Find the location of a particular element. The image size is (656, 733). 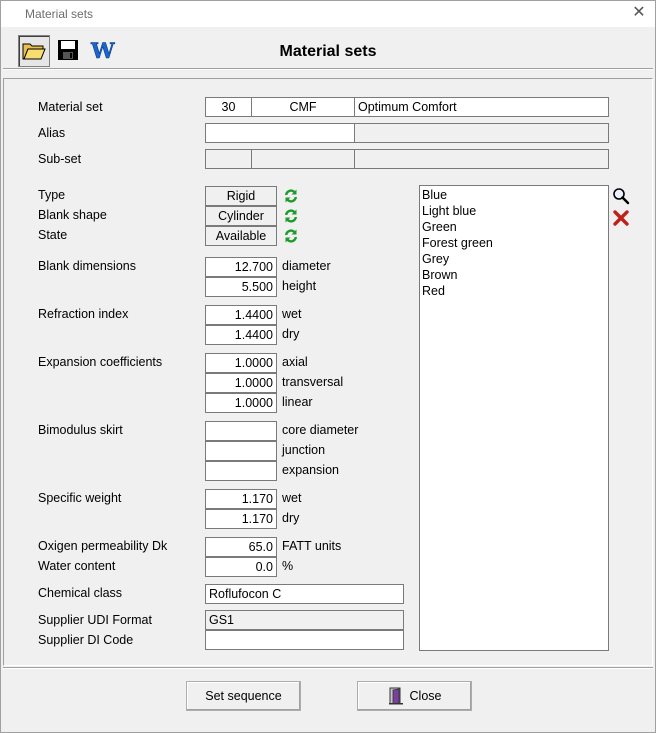

chemical-class-field: Roflufocon C is located at coordinates (304, 594).